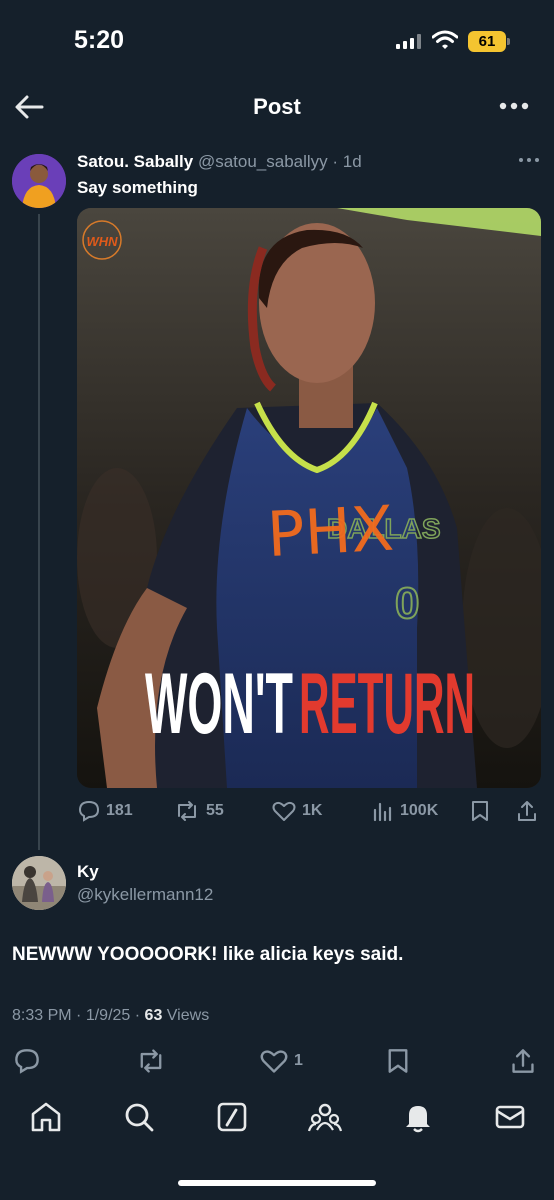 This screenshot has width=554, height=1200. I want to click on jersey-number: 0, so click(407, 603).